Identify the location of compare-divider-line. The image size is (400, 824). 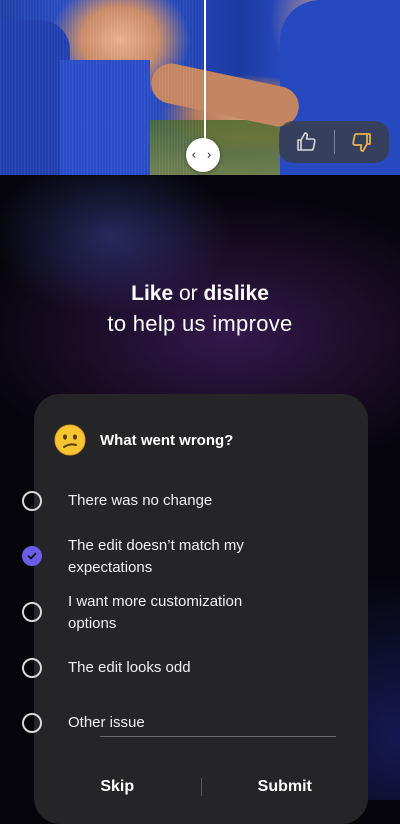
(205, 77).